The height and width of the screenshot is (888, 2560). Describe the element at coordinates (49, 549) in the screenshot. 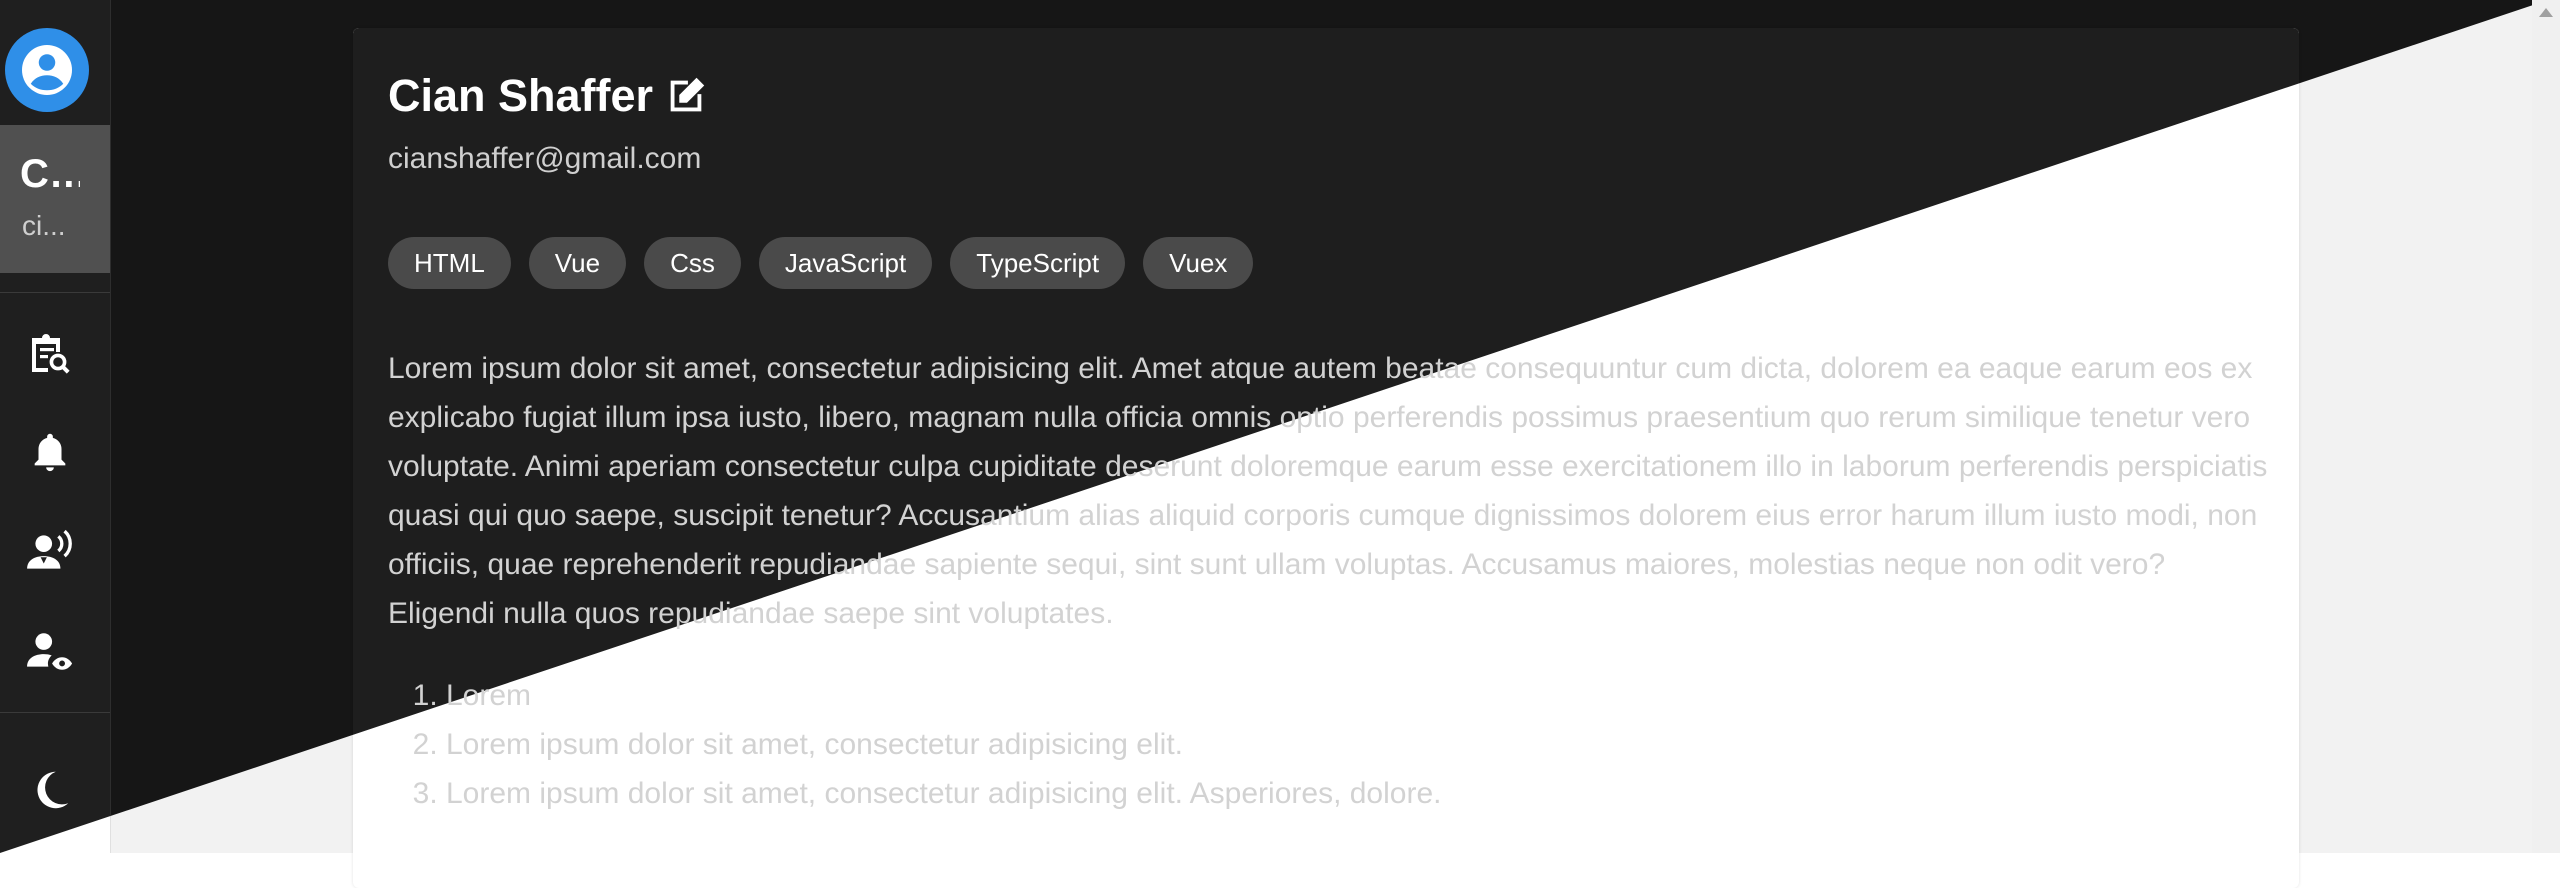

I see `account-voice-icon` at that location.